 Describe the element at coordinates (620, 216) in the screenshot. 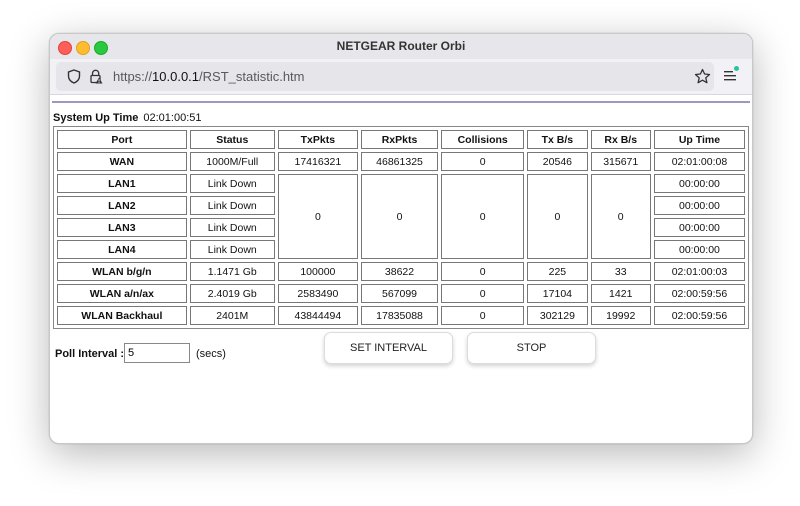

I see `lan-rxbs-cell: 0` at that location.